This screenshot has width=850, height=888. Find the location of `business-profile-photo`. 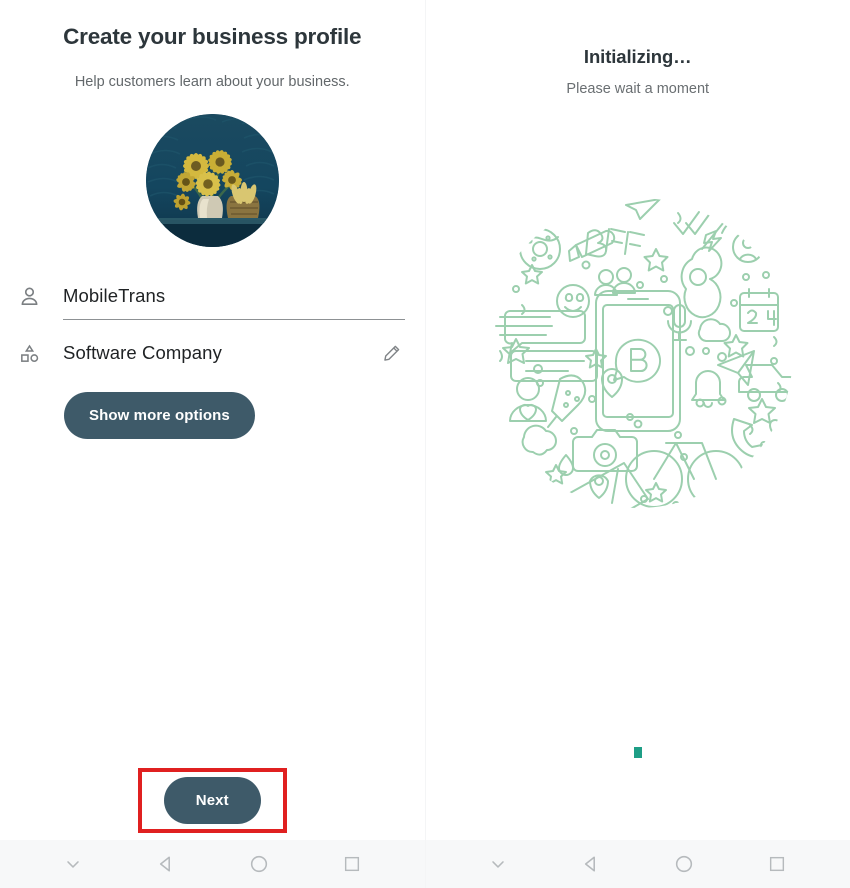

business-profile-photo is located at coordinates (212, 180).